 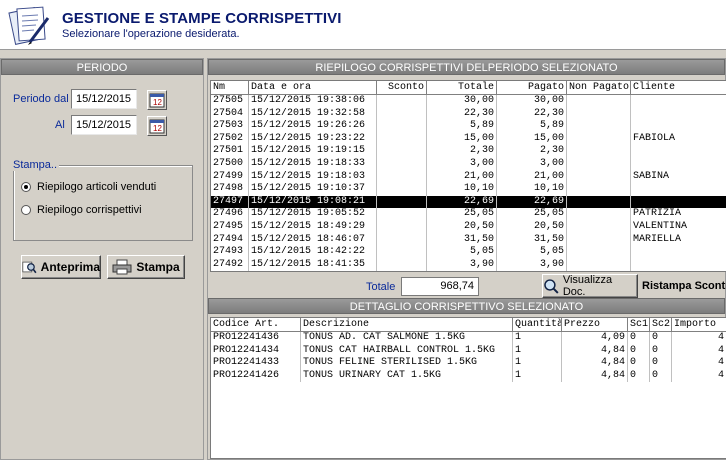 What do you see at coordinates (462, 87) in the screenshot?
I see `col-totale: Totale` at bounding box center [462, 87].